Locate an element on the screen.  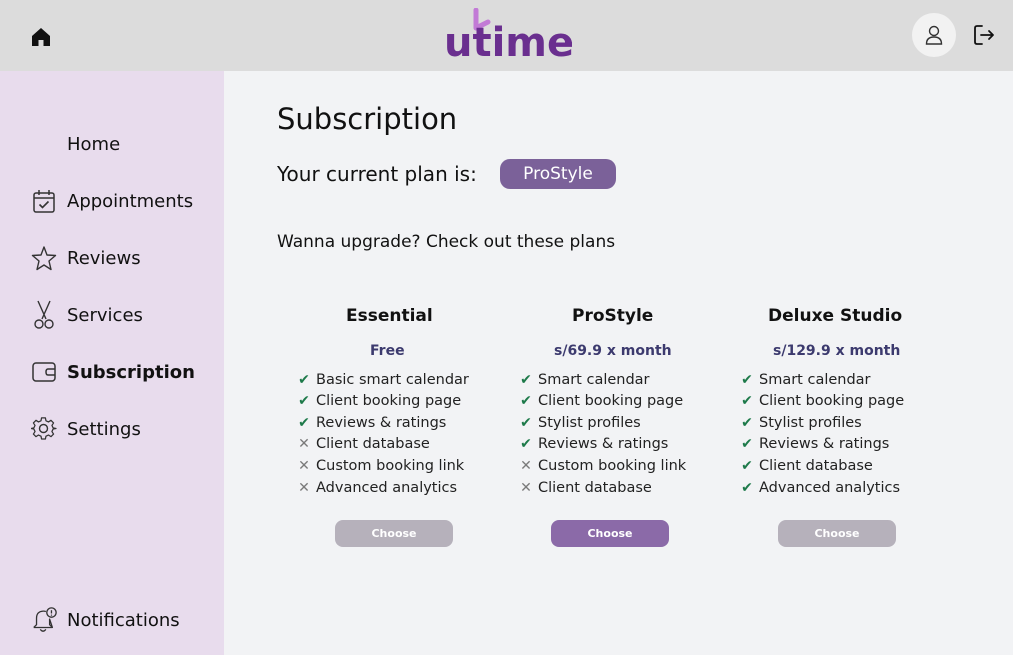
plan-feature: ✔ Advanced analytics is located at coordinates (818, 488).